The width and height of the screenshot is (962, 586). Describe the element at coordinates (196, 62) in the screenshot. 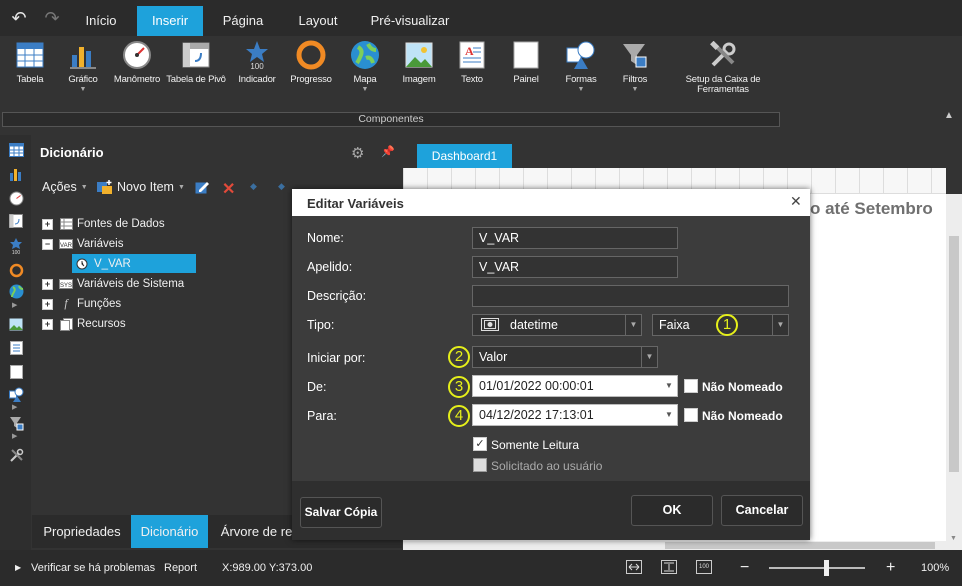

I see `ribbon-pivot-table-button: Tabela de Pivô` at that location.